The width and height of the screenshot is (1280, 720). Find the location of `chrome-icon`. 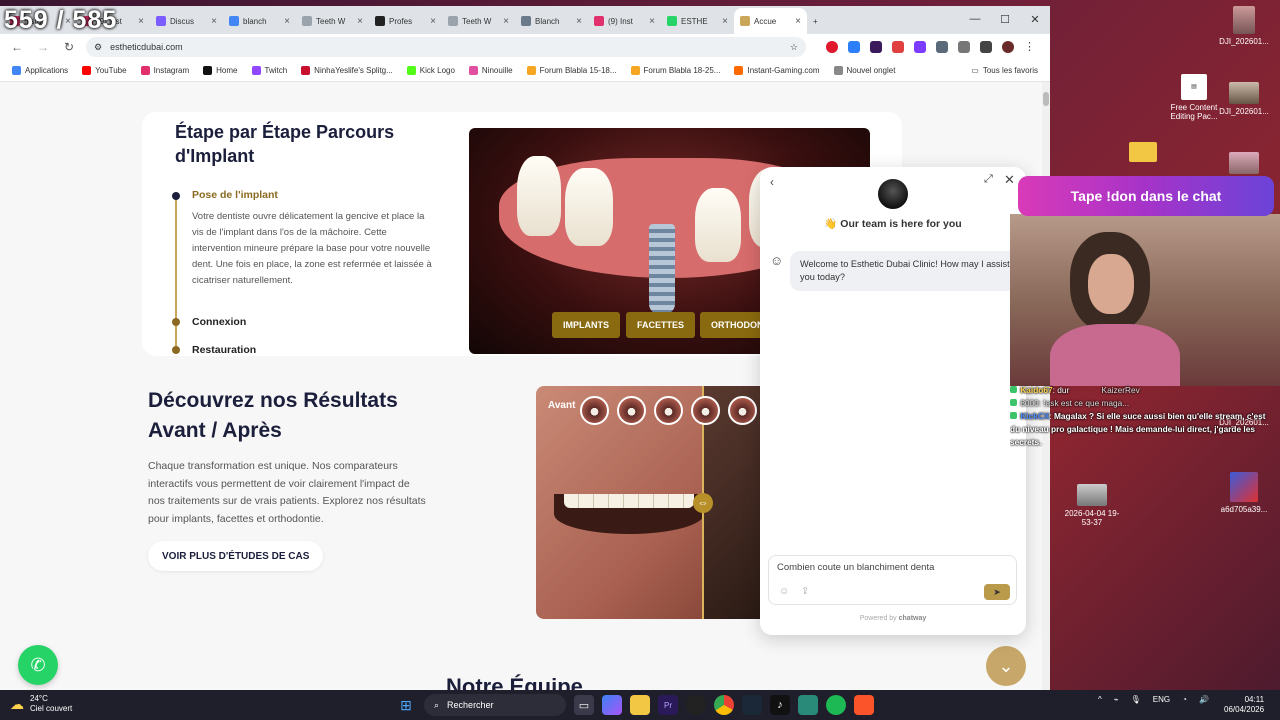

chrome-icon is located at coordinates (724, 705).